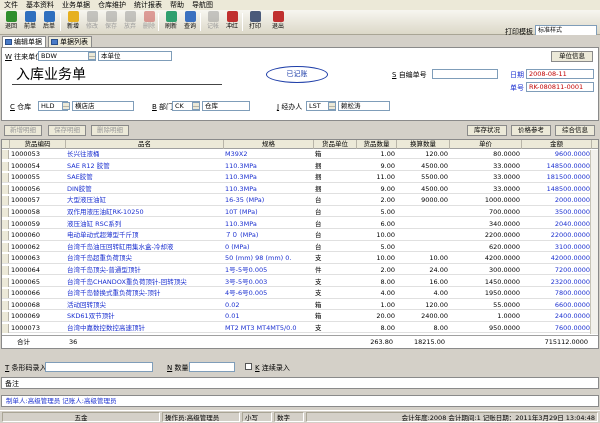 This screenshot has height=423, width=600. Describe the element at coordinates (145, 144) in the screenshot. I see `column-header: 品名` at that location.